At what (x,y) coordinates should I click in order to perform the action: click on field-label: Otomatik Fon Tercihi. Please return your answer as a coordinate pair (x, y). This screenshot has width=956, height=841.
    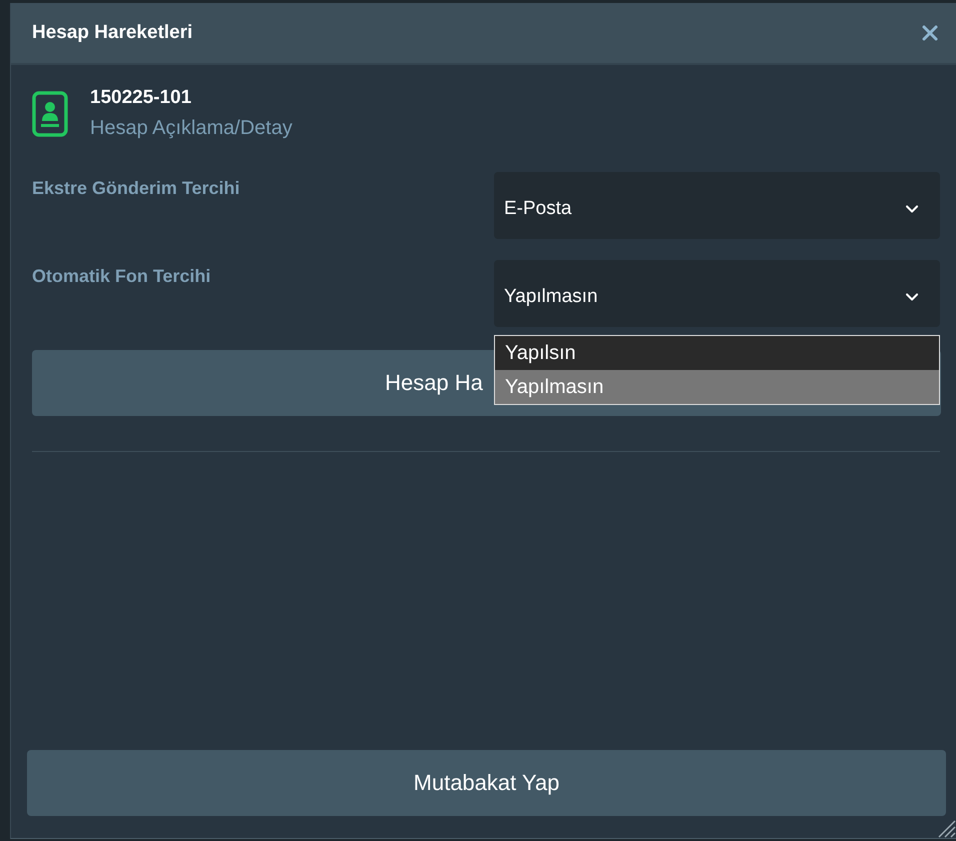
    Looking at the image, I should click on (121, 277).